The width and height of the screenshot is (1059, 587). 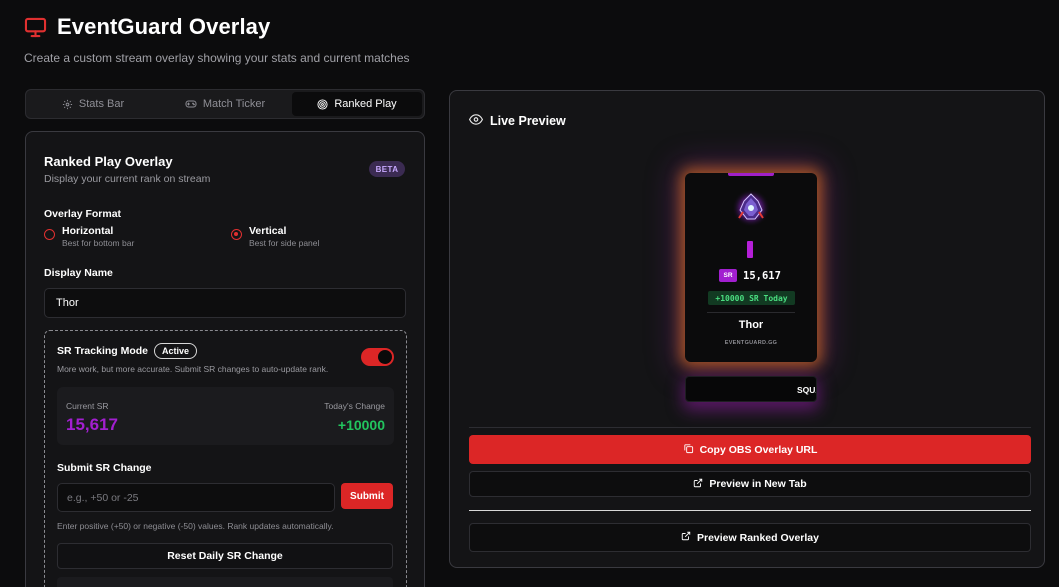 What do you see at coordinates (196, 497) in the screenshot?
I see `sr-change-input` at bounding box center [196, 497].